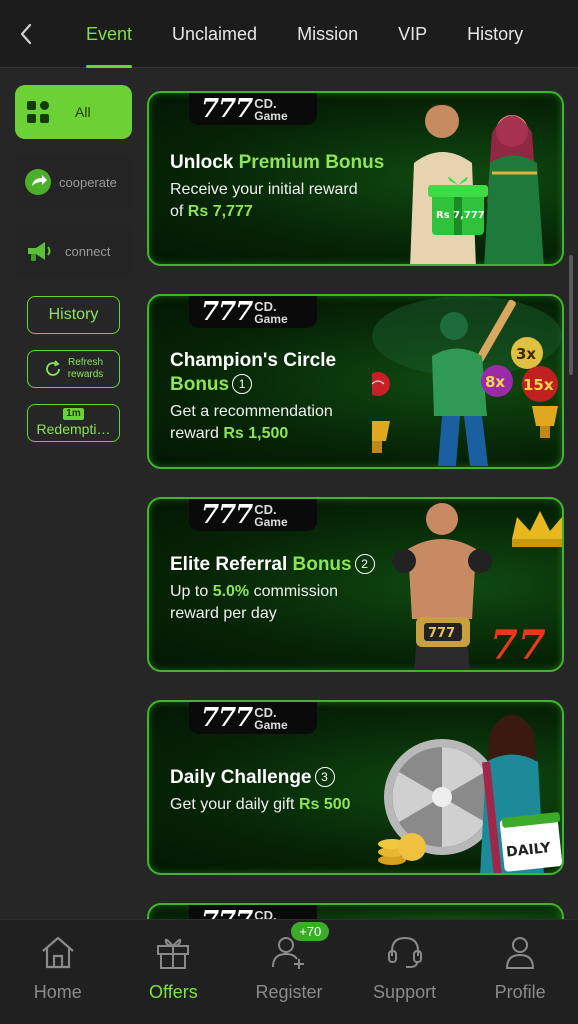 The height and width of the screenshot is (1024, 578). Describe the element at coordinates (197, 433) in the screenshot. I see `desc-text: reward` at that location.